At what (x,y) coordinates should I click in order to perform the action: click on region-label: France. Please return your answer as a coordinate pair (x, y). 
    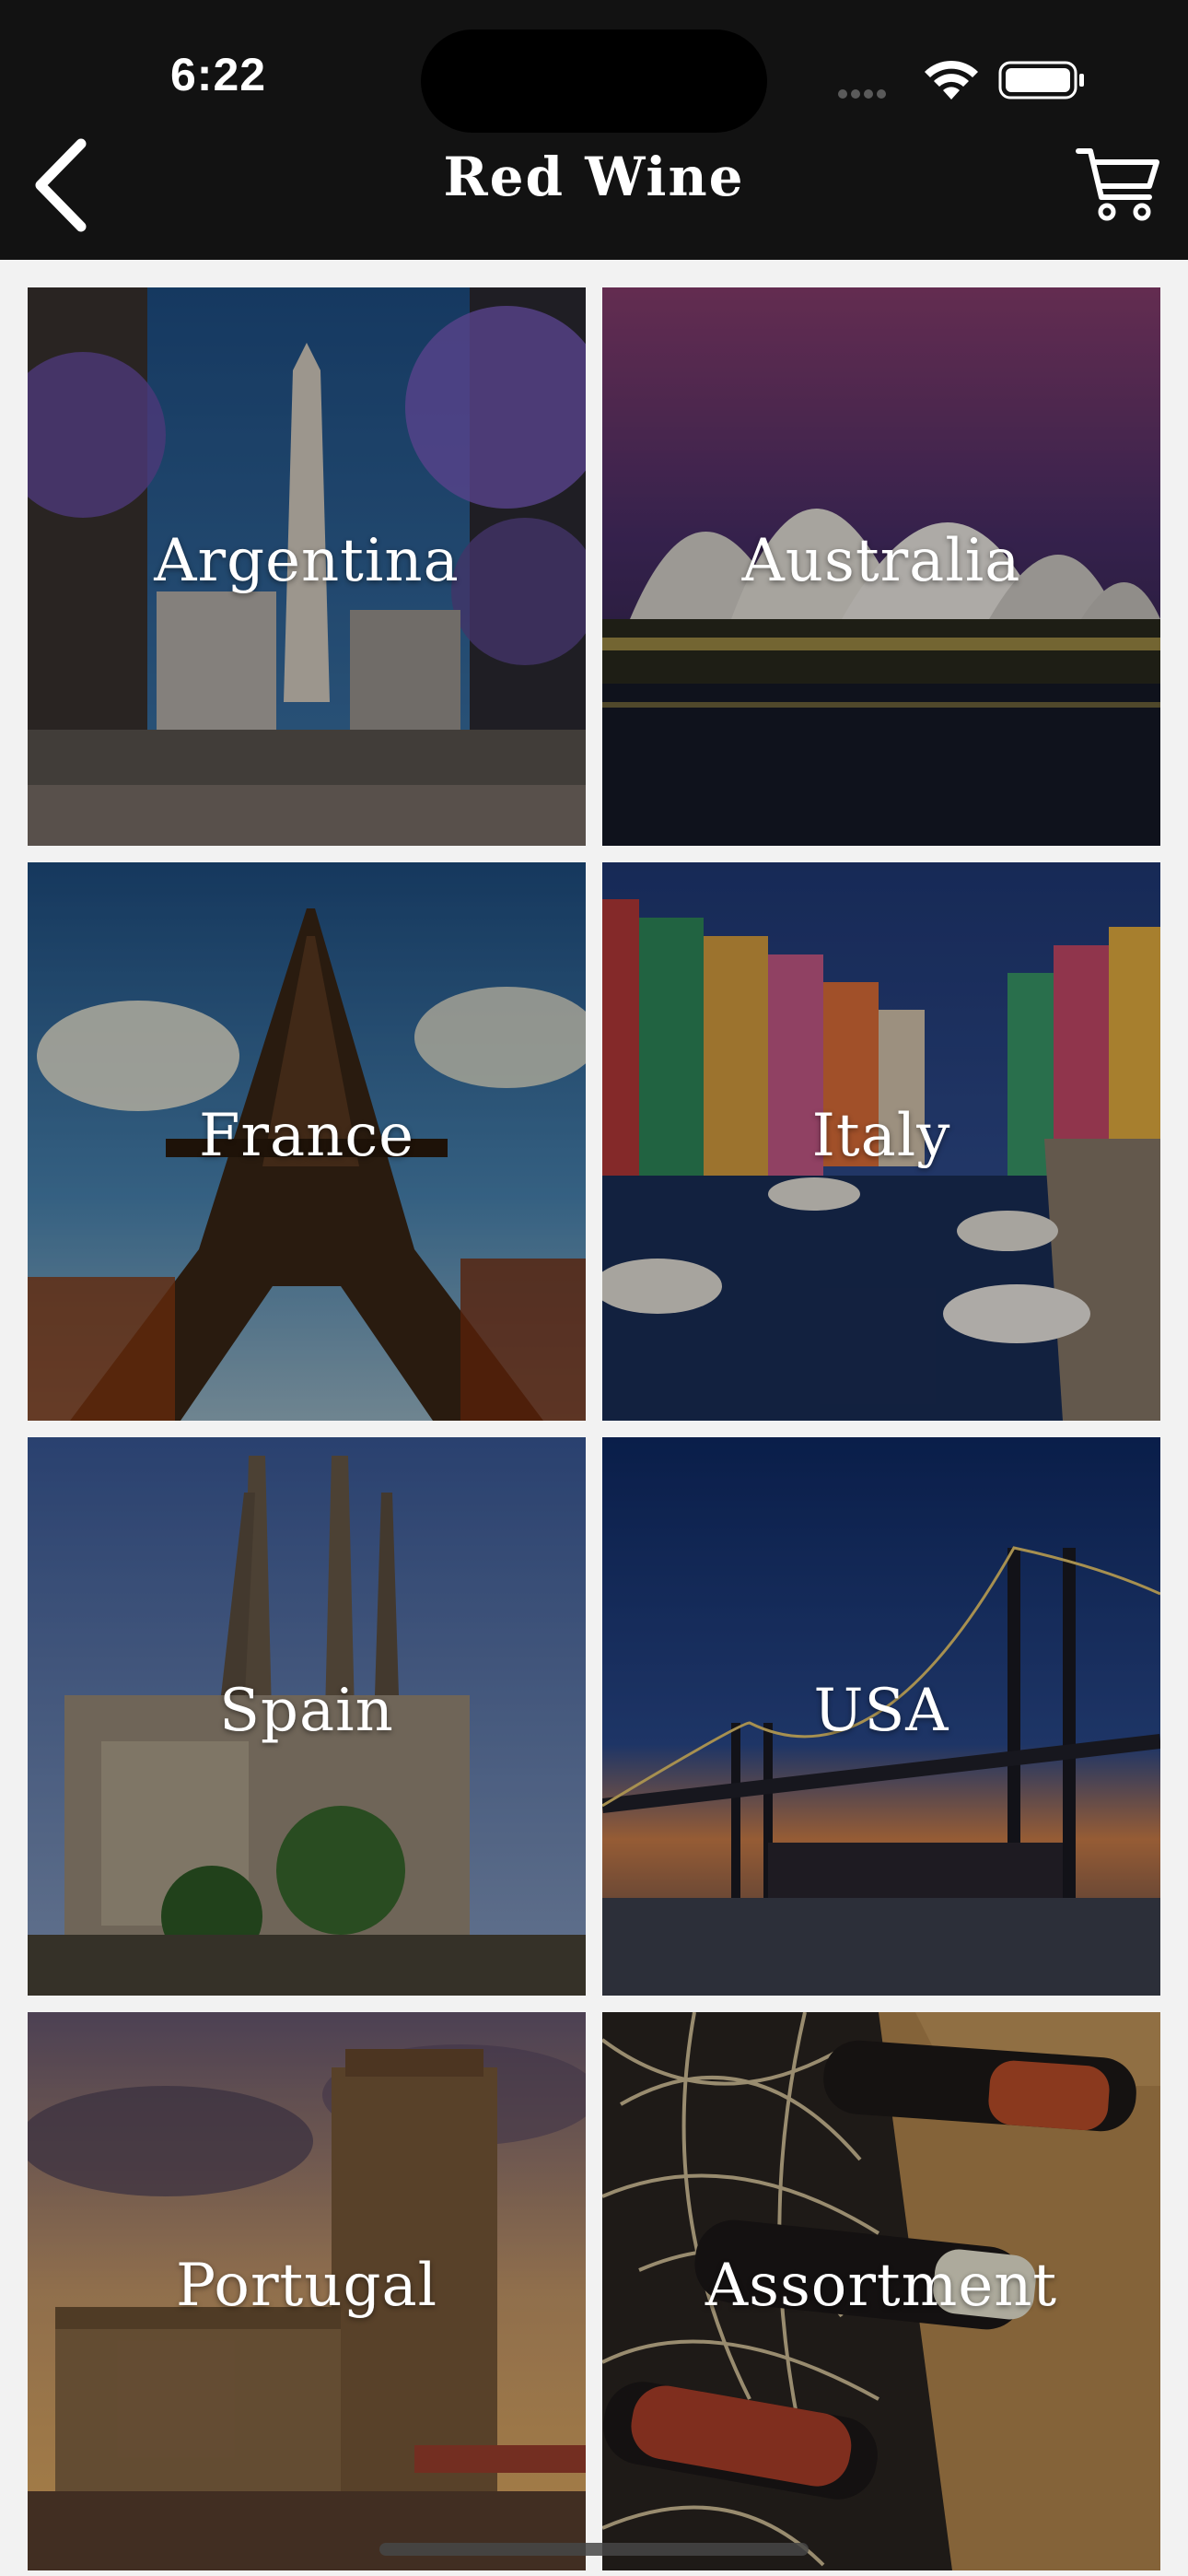
    Looking at the image, I should click on (306, 1136).